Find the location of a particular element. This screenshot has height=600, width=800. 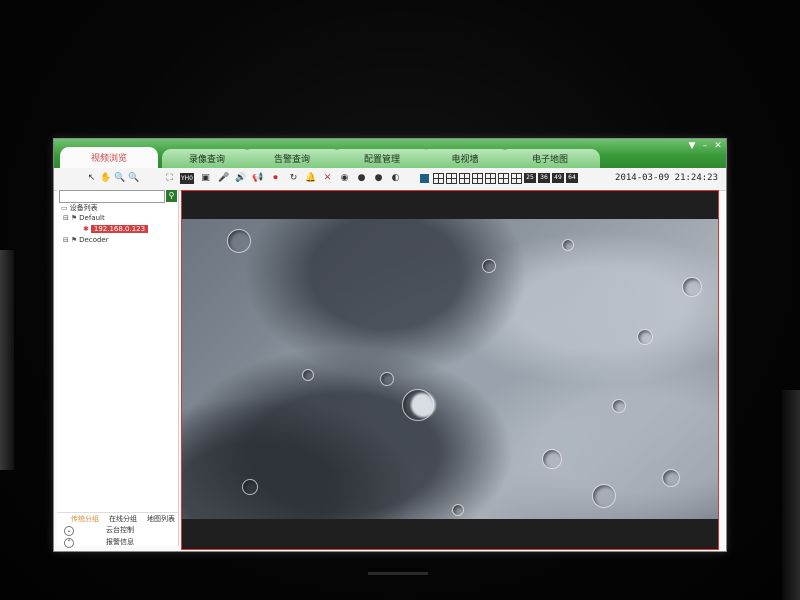

tab-video-browse: 视频浏览 is located at coordinates (109, 157).